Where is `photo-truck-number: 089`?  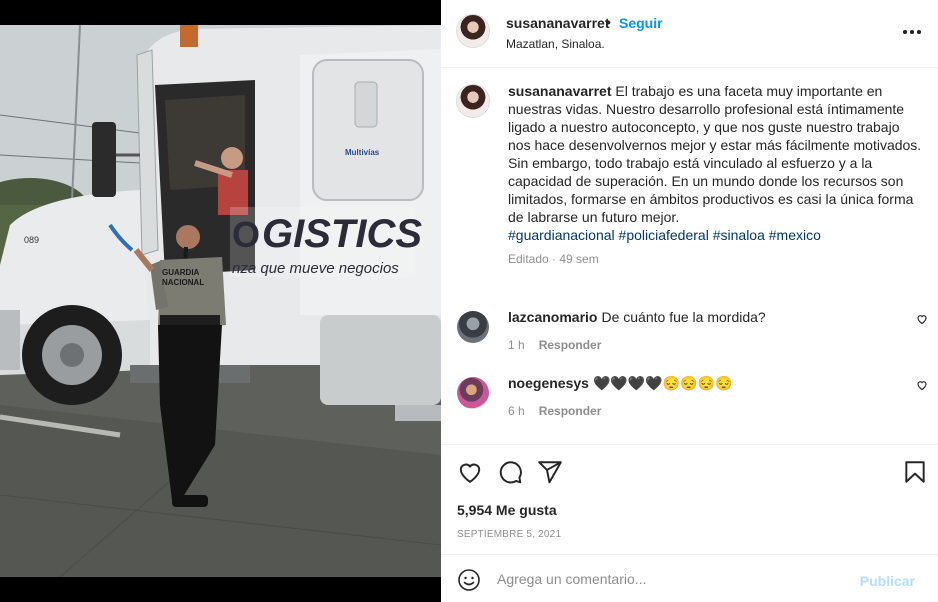 photo-truck-number: 089 is located at coordinates (31, 240).